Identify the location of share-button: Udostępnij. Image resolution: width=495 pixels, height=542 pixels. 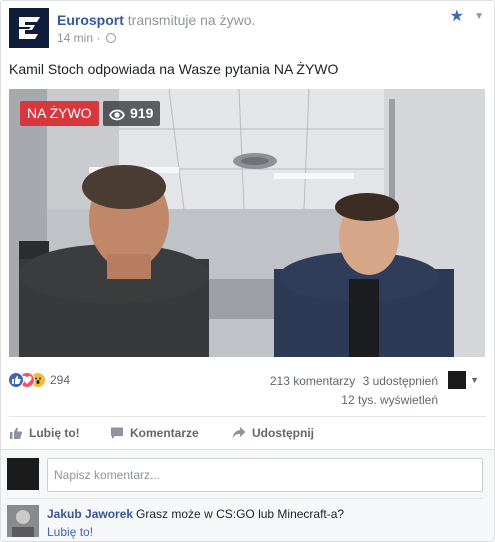
(273, 433).